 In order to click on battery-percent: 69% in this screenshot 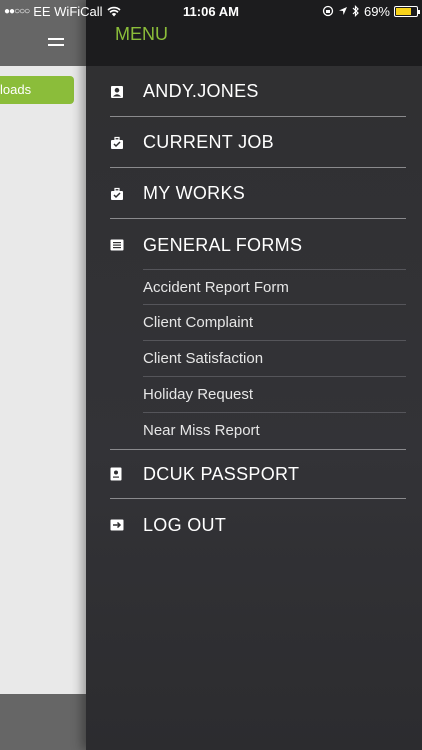, I will do `click(376, 11)`.